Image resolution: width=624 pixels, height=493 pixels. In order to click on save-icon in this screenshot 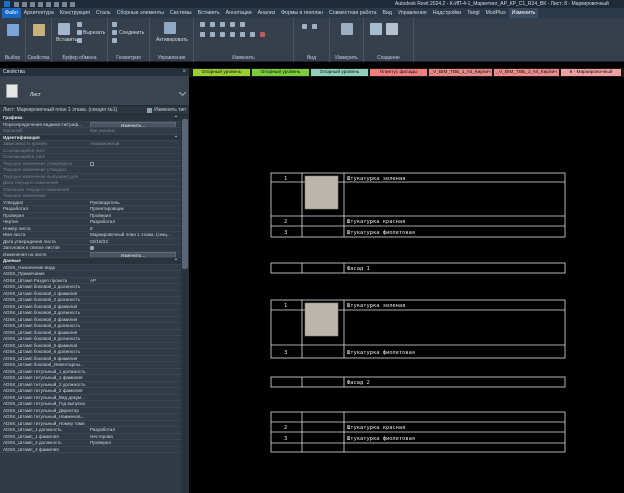, I will do `click(24, 4)`.